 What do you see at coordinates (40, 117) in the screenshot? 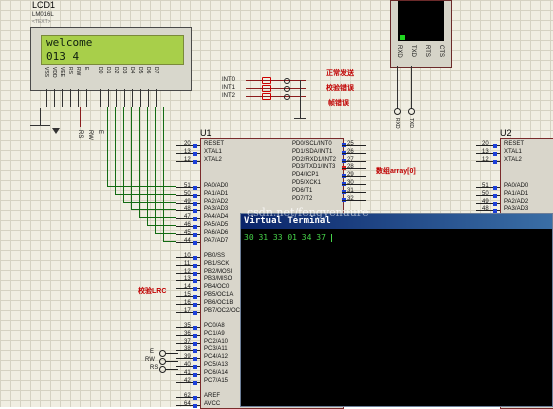
I see `ground-wire` at bounding box center [40, 117].